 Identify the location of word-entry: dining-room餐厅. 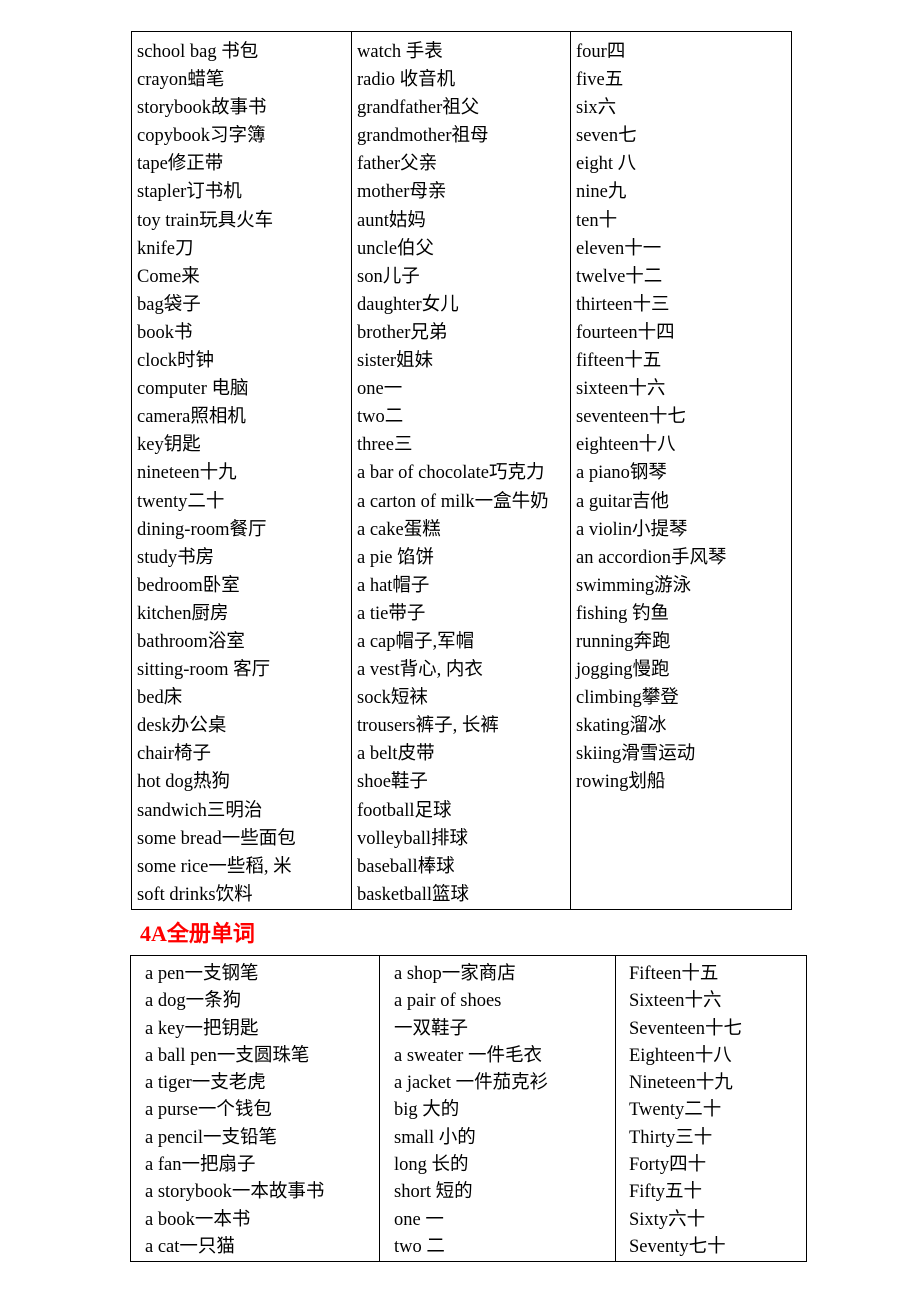
(202, 529).